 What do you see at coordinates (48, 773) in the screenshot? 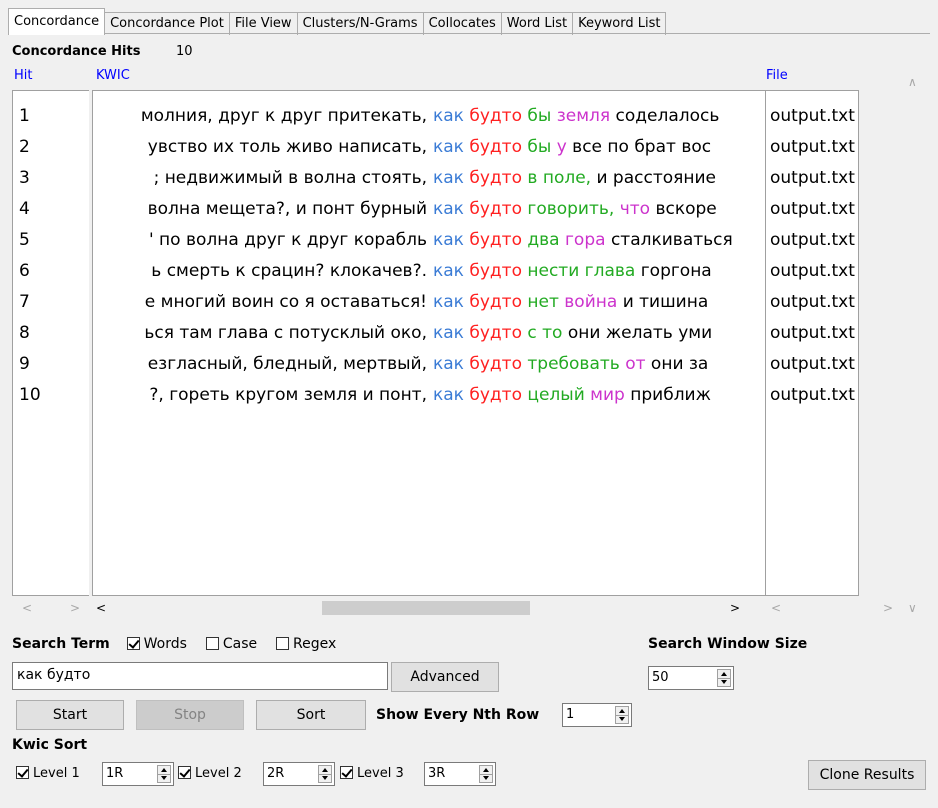
I see `kwic-sort-level-1: Level 1` at bounding box center [48, 773].